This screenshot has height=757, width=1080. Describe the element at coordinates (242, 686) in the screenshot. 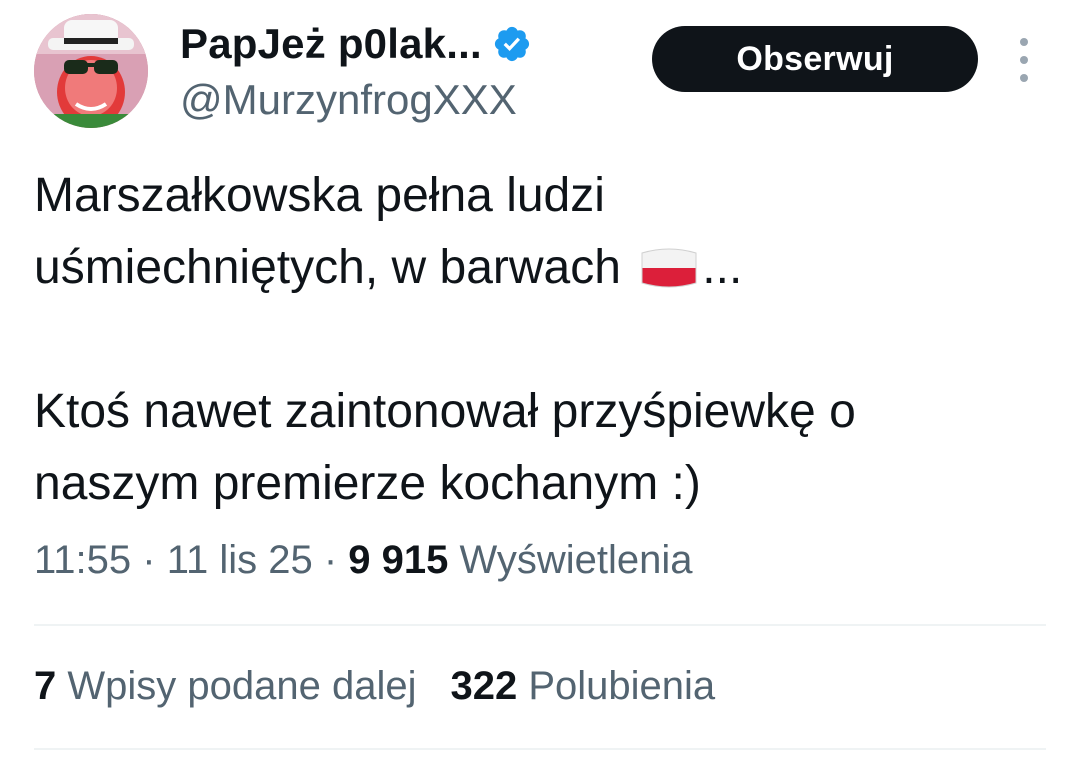

I see `reposts-label: Wpisy podane dalej` at that location.